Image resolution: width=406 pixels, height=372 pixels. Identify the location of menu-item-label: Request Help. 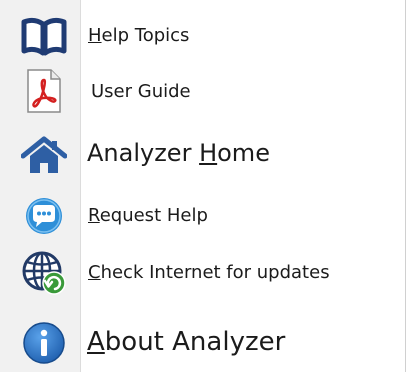
(148, 215).